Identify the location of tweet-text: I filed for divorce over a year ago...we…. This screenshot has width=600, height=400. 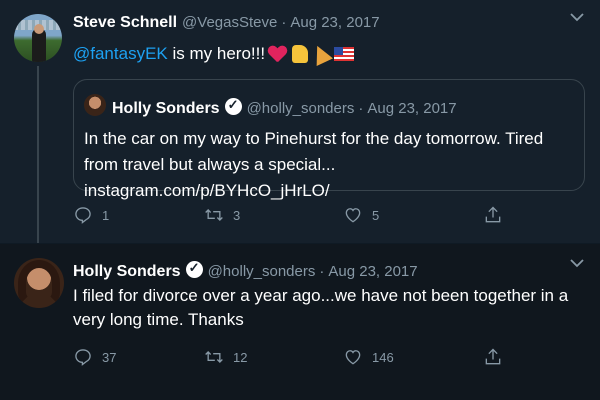
(321, 307).